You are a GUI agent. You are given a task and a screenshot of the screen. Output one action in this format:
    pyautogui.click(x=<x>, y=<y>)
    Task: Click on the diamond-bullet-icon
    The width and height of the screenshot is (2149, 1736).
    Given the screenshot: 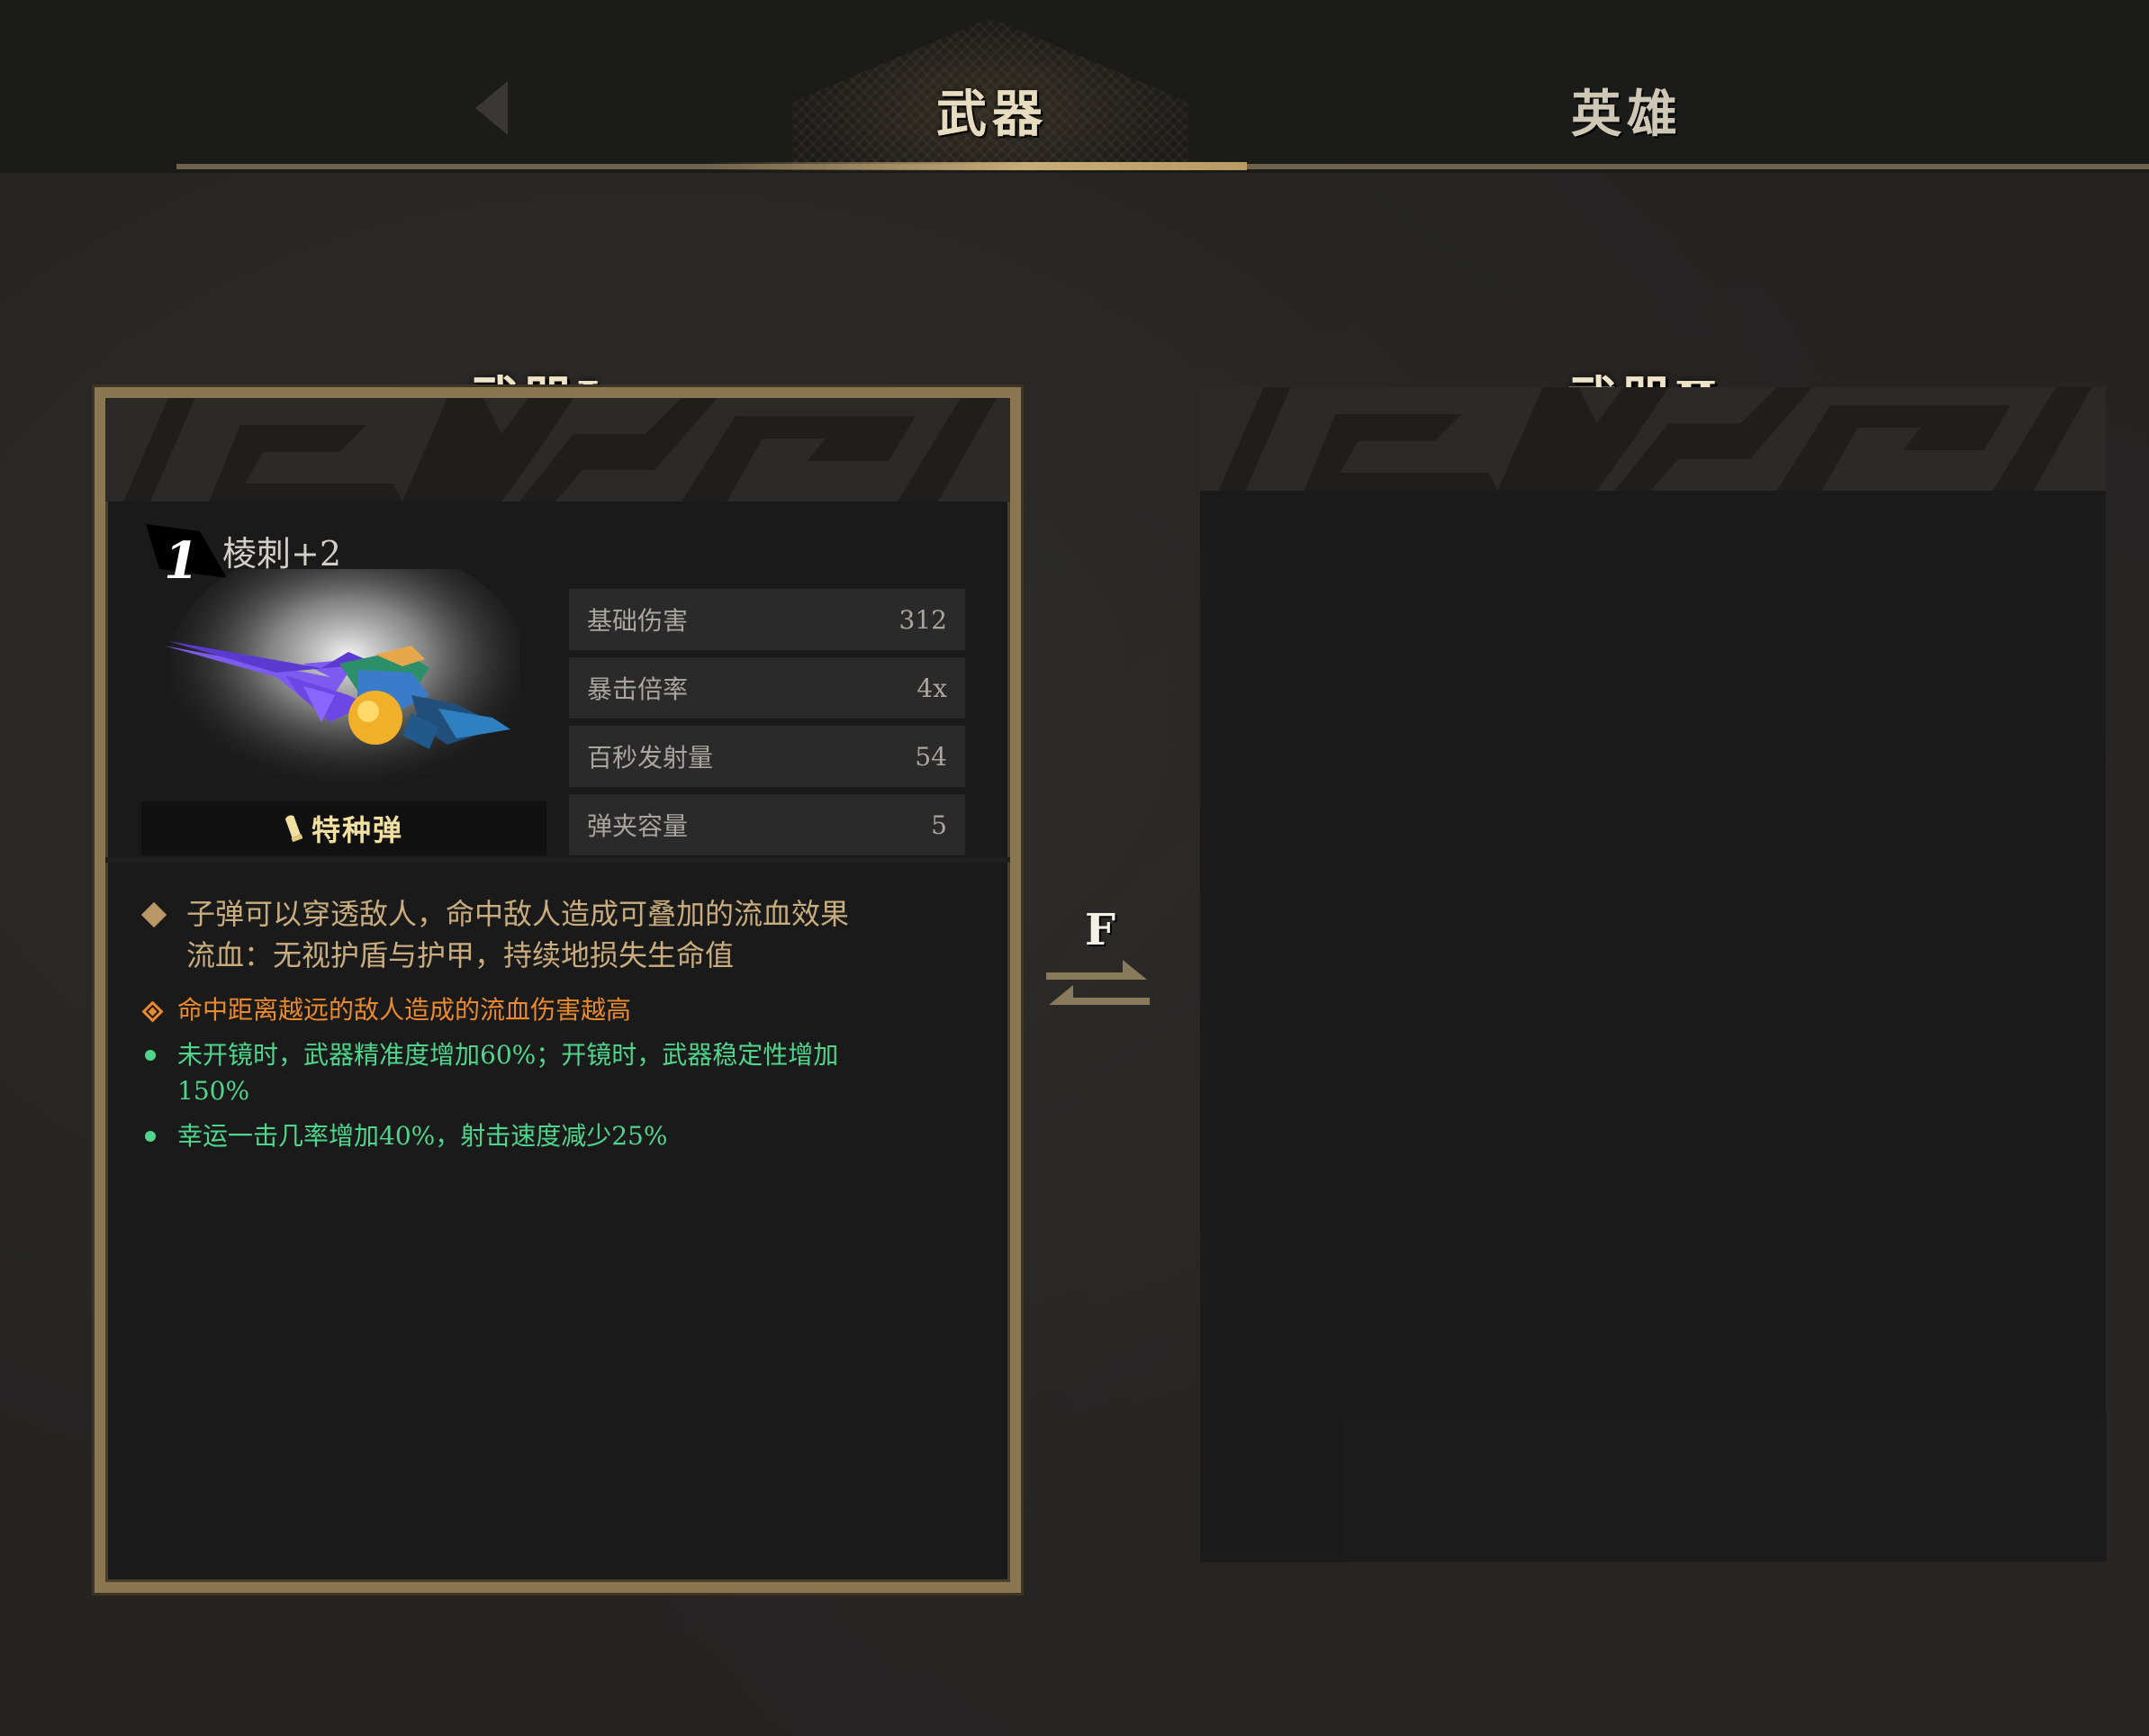 What is the action you would take?
    pyautogui.click(x=153, y=914)
    